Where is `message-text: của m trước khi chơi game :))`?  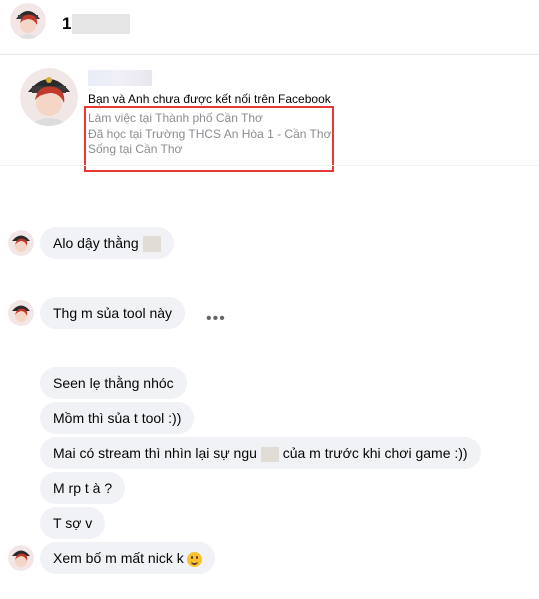
message-text: của m trước khi chơi game :)) is located at coordinates (375, 453).